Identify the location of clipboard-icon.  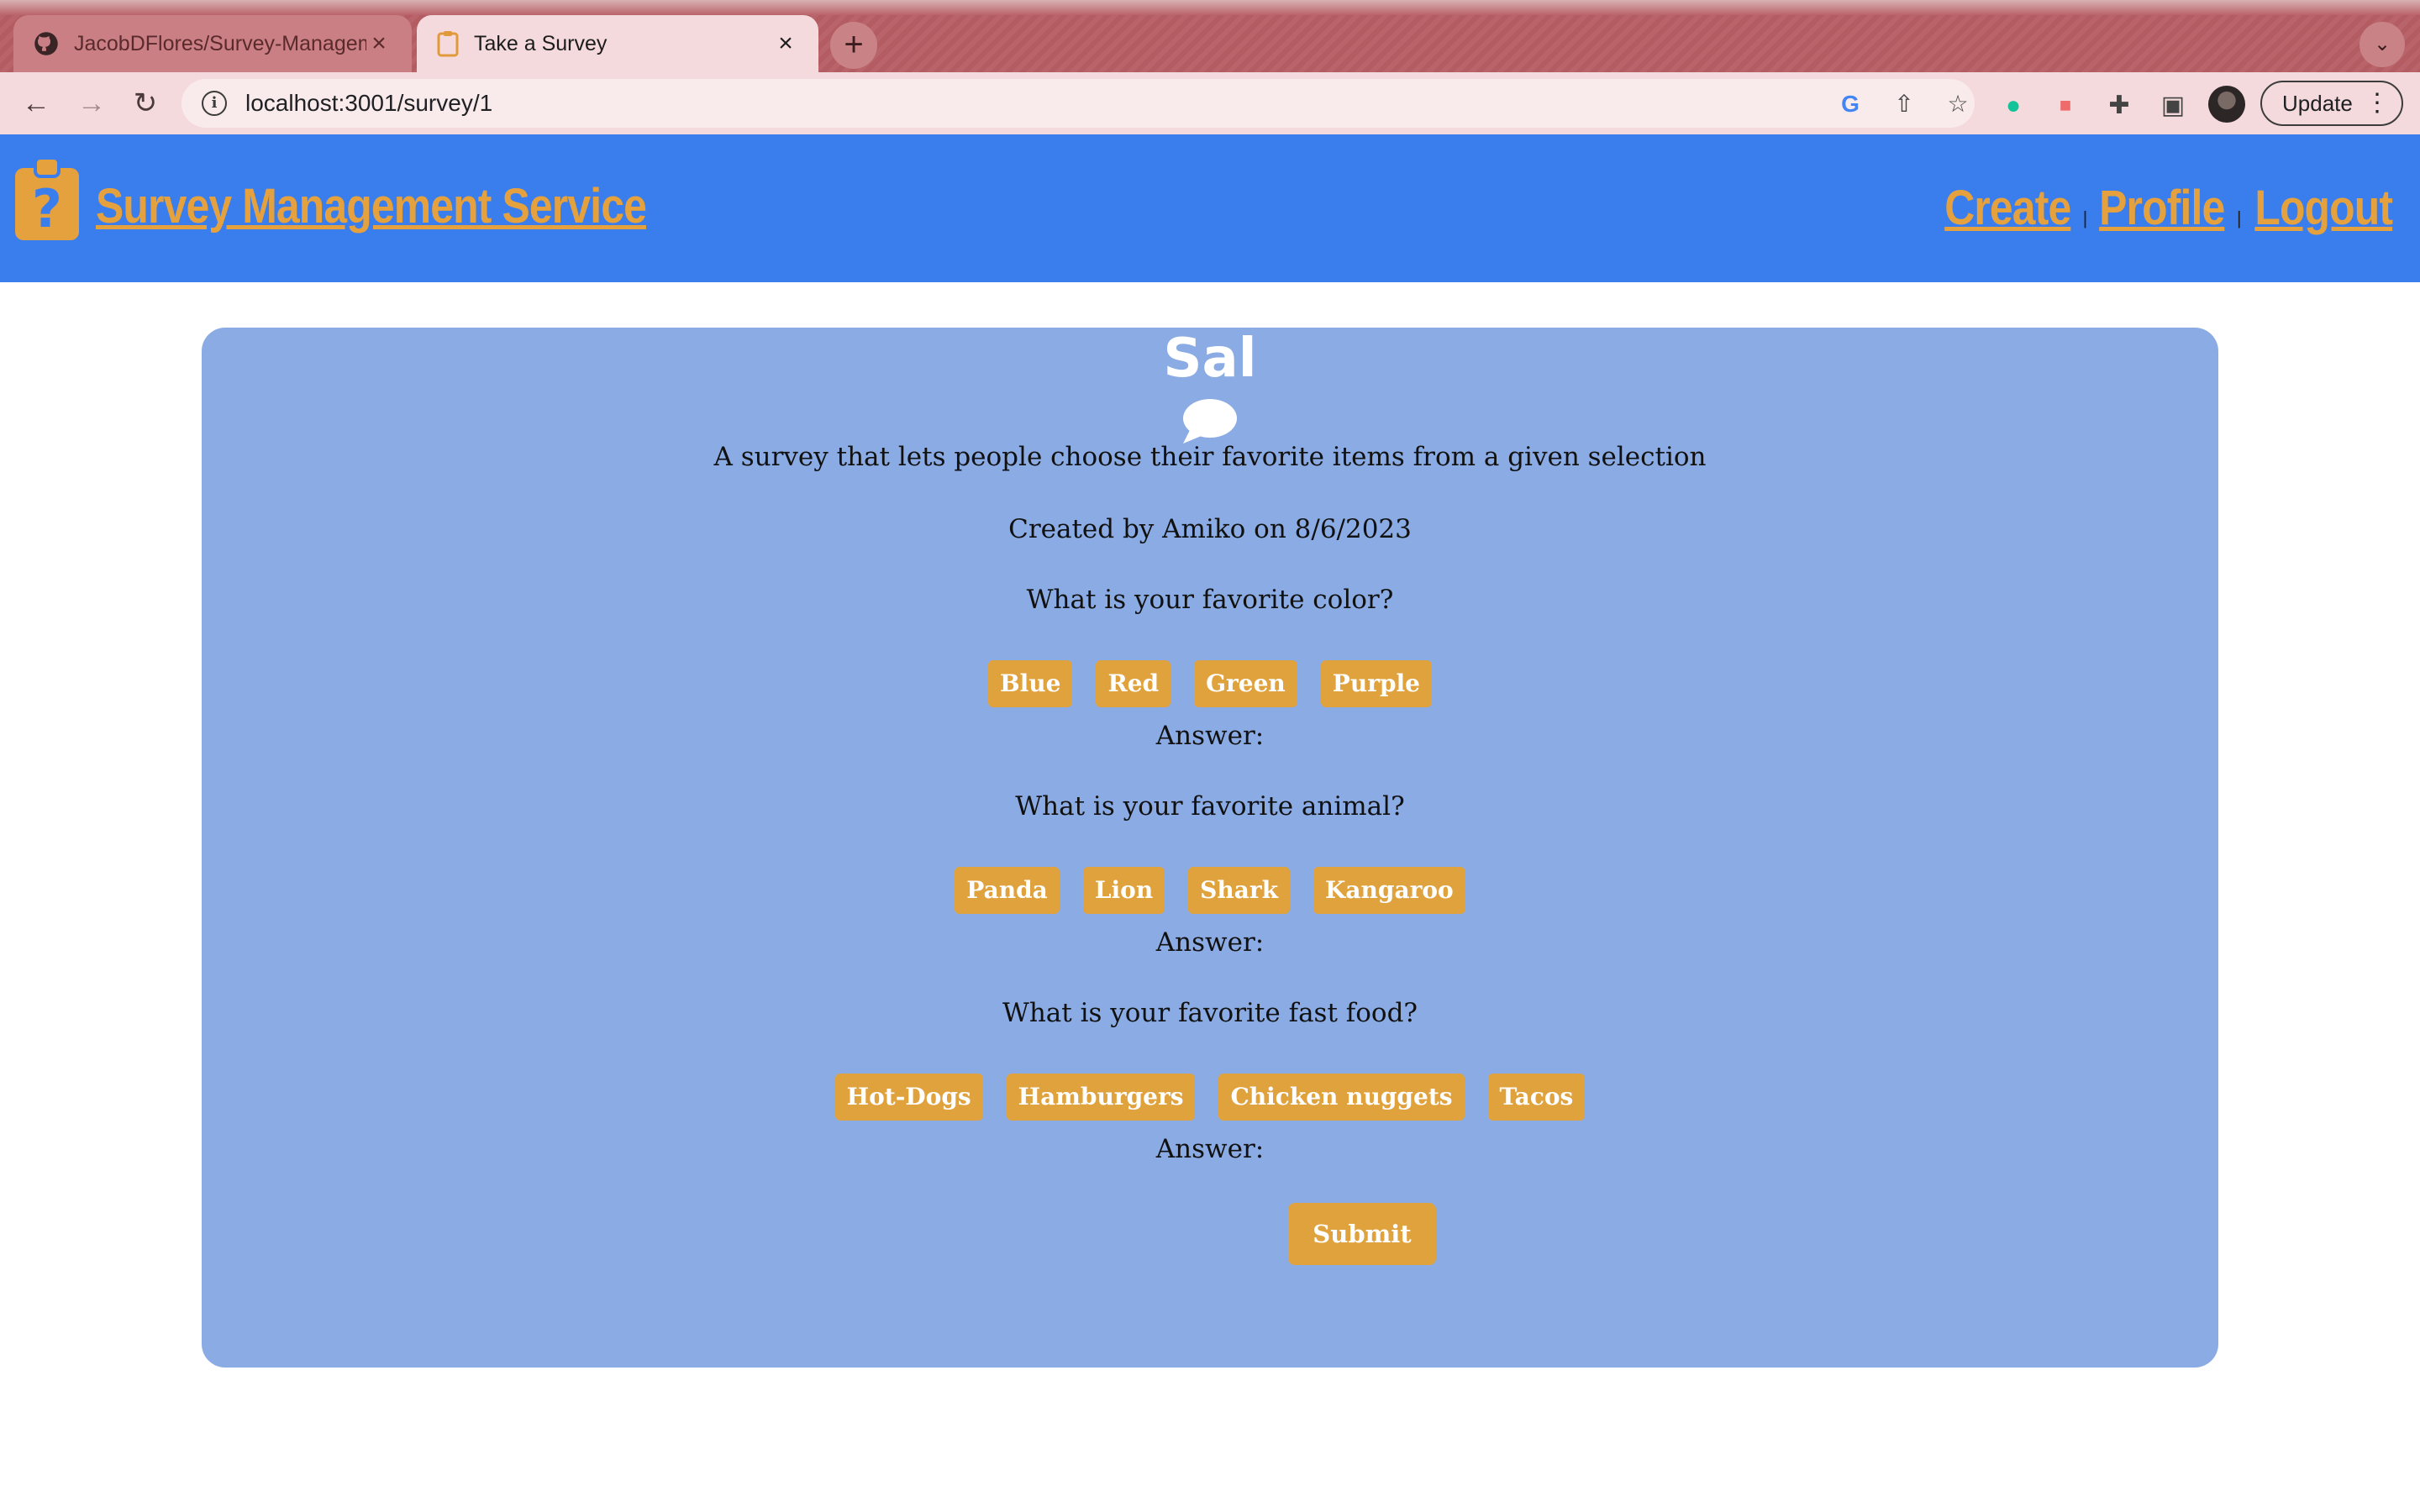
(448, 44).